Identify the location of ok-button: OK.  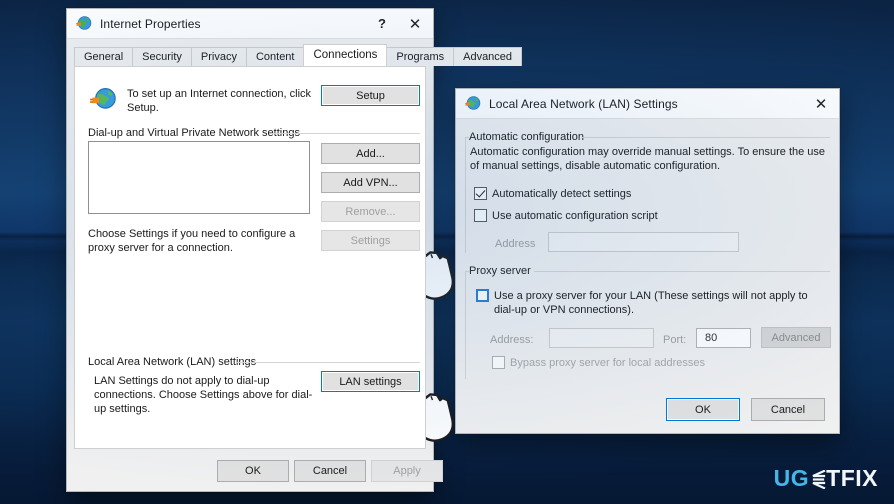
(253, 471).